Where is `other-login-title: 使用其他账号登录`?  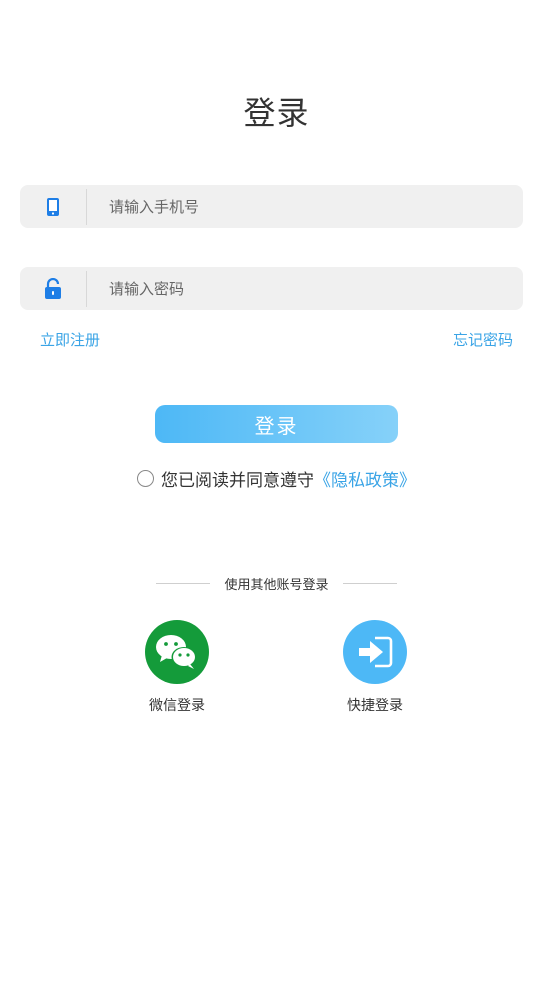 other-login-title: 使用其他账号登录 is located at coordinates (276, 585).